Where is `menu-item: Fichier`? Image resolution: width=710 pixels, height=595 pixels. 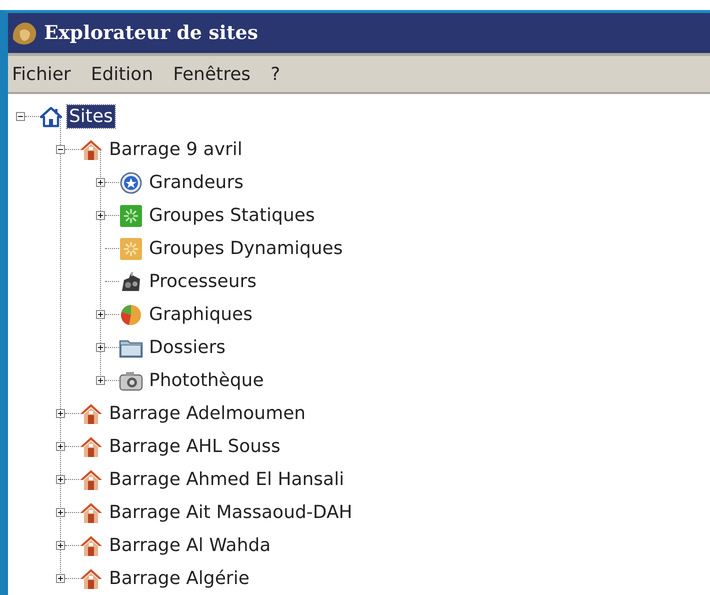 menu-item: Fichier is located at coordinates (41, 74).